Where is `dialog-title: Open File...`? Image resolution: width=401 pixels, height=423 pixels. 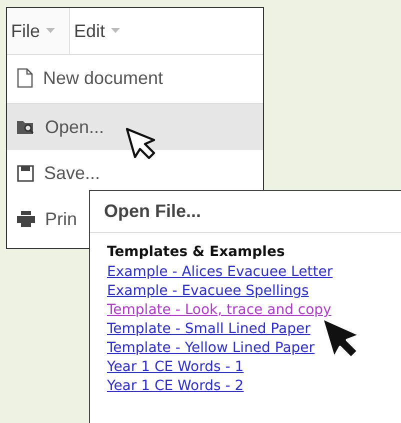 dialog-title: Open File... is located at coordinates (245, 212).